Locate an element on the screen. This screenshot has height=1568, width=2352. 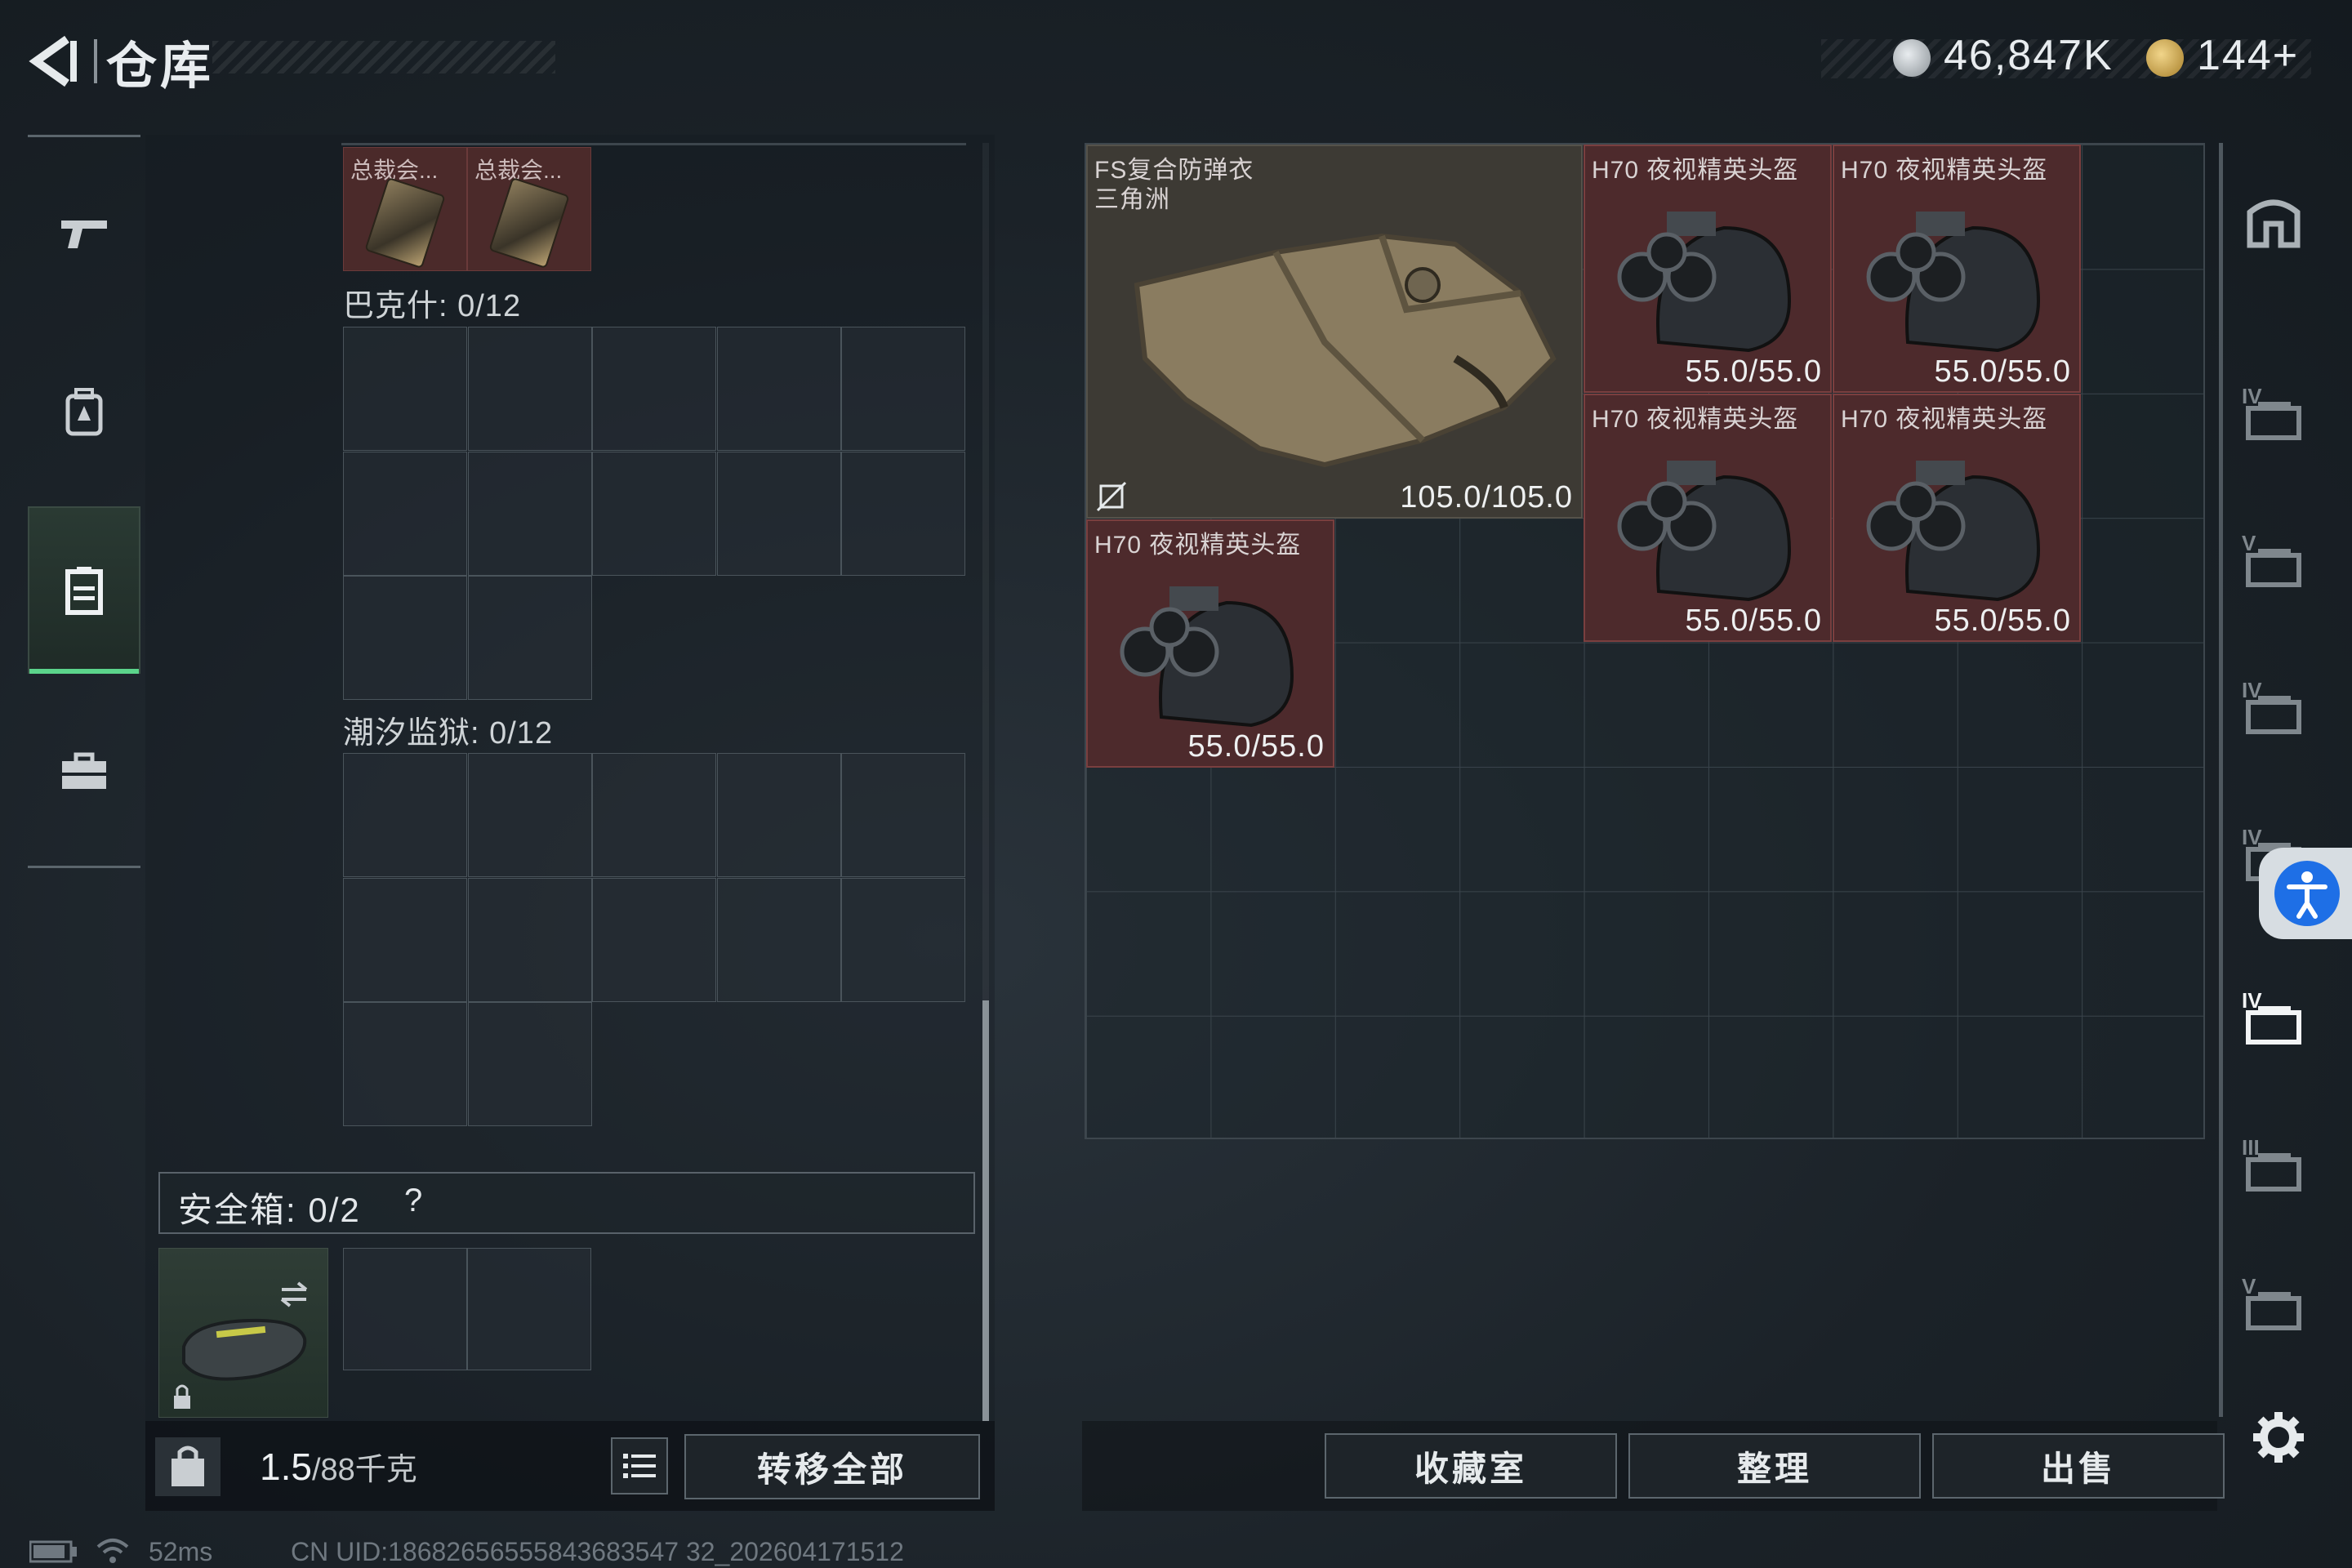
help-button: ? is located at coordinates (413, 1201).